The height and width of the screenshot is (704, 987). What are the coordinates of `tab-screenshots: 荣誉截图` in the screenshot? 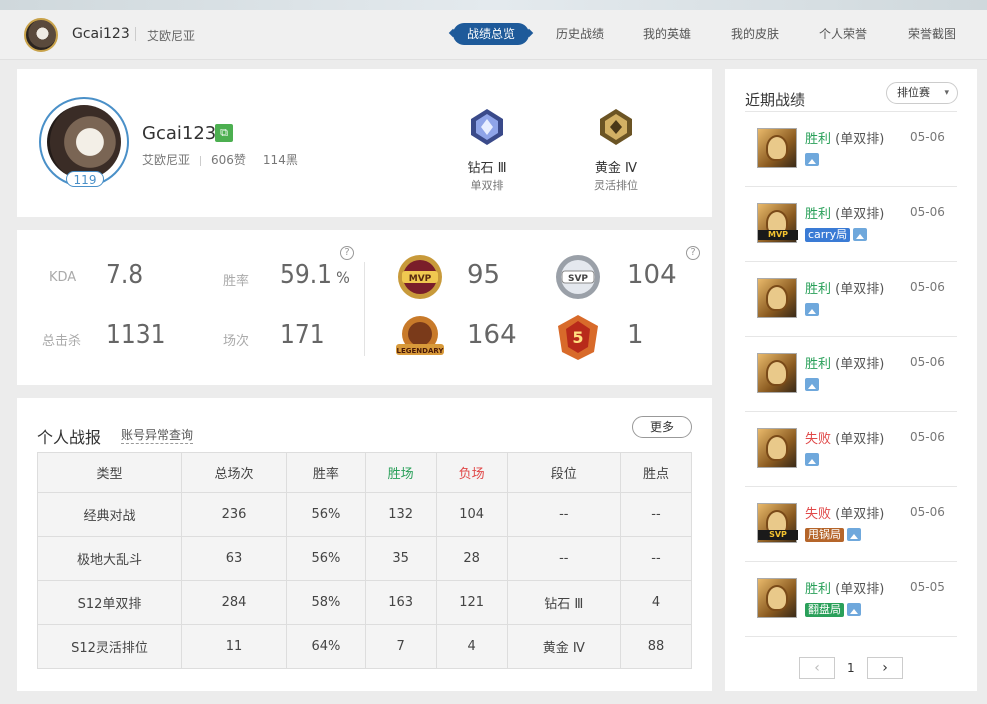 It's located at (932, 34).